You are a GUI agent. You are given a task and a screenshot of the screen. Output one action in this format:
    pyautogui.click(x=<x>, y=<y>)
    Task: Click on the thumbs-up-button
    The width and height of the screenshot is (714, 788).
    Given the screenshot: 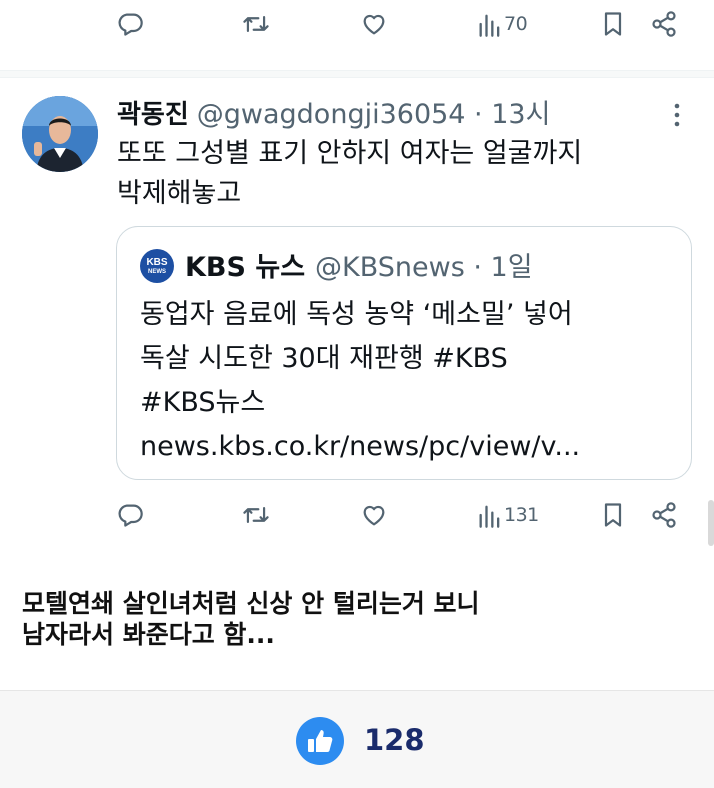 What is the action you would take?
    pyautogui.click(x=320, y=741)
    